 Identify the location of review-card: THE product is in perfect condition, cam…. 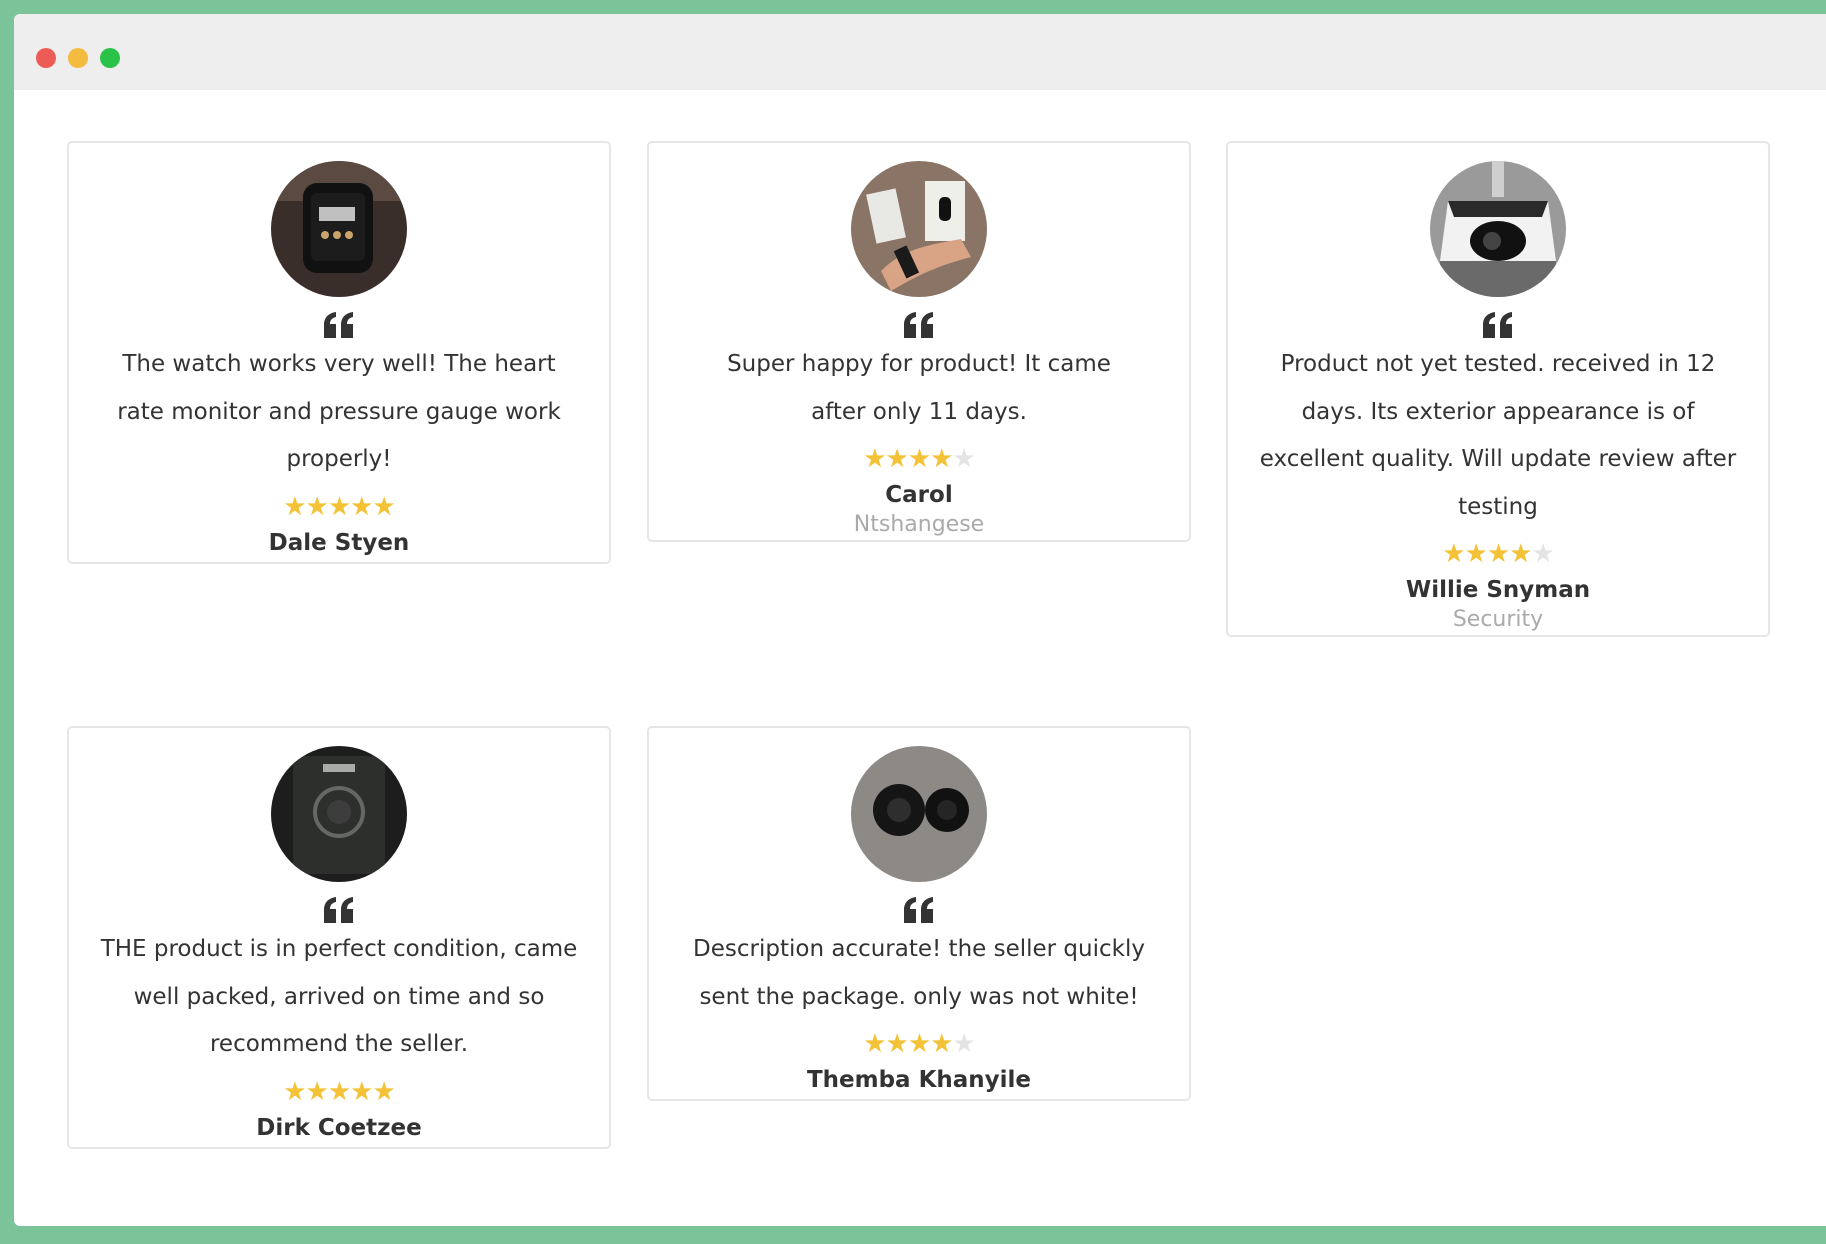
(339, 937).